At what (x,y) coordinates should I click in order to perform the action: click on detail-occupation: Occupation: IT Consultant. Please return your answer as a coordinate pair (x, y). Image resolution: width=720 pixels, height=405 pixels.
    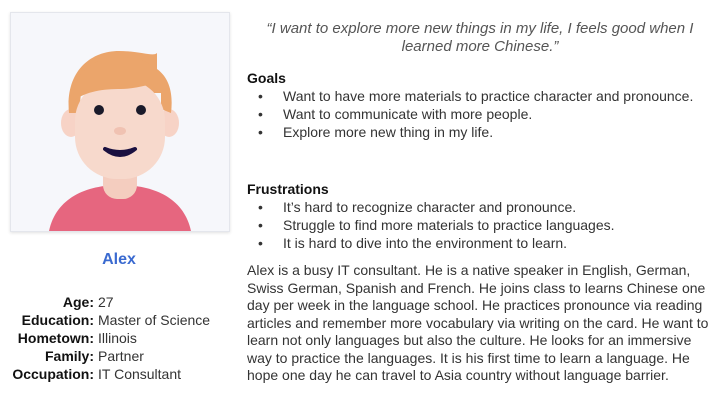
    Looking at the image, I should click on (120, 374).